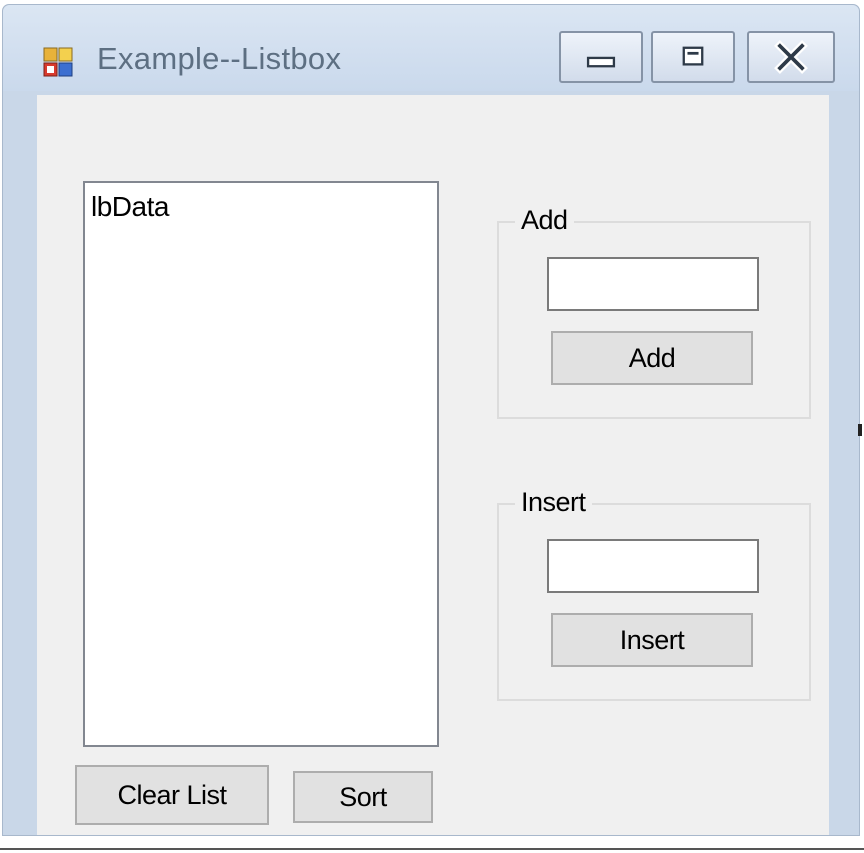  I want to click on minimize-icon, so click(601, 62).